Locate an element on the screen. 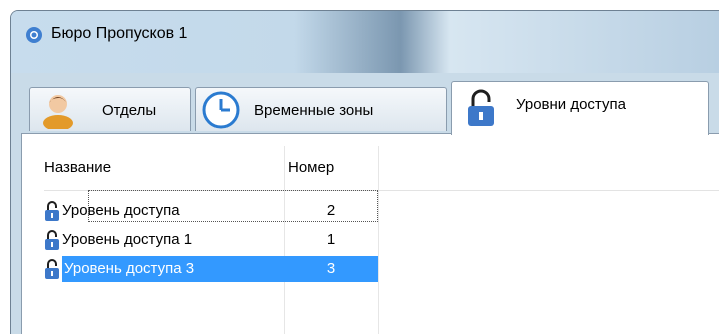  column-header-name: Название is located at coordinates (164, 168).